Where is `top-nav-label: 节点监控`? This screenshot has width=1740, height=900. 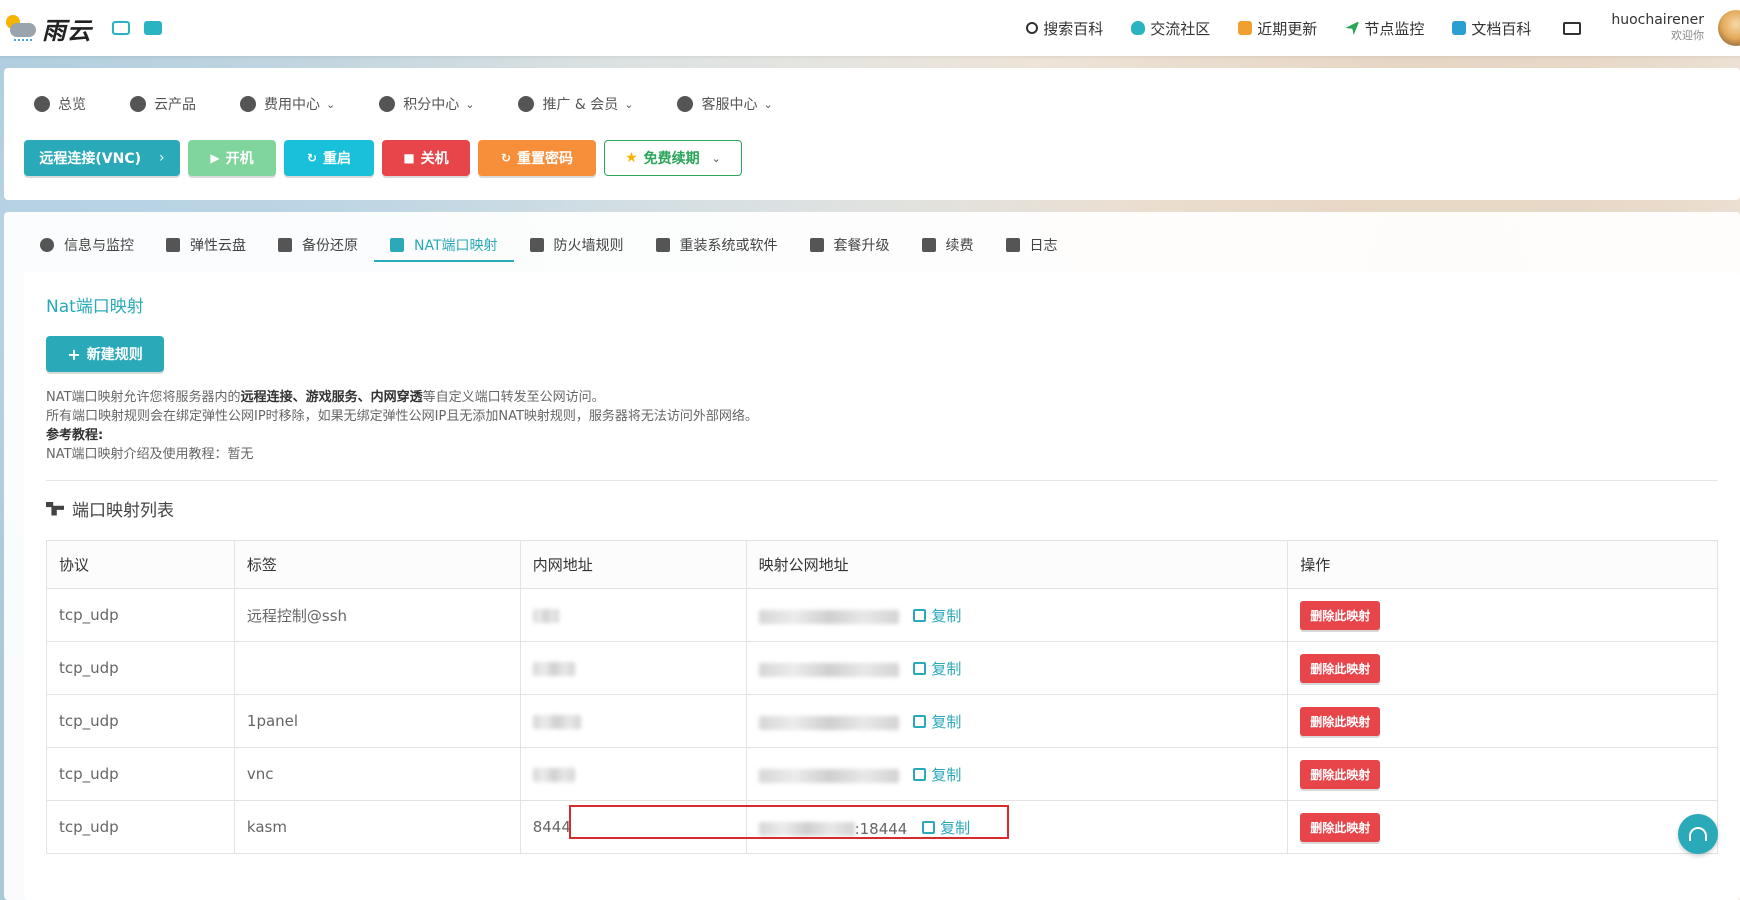 top-nav-label: 节点监控 is located at coordinates (1394, 28).